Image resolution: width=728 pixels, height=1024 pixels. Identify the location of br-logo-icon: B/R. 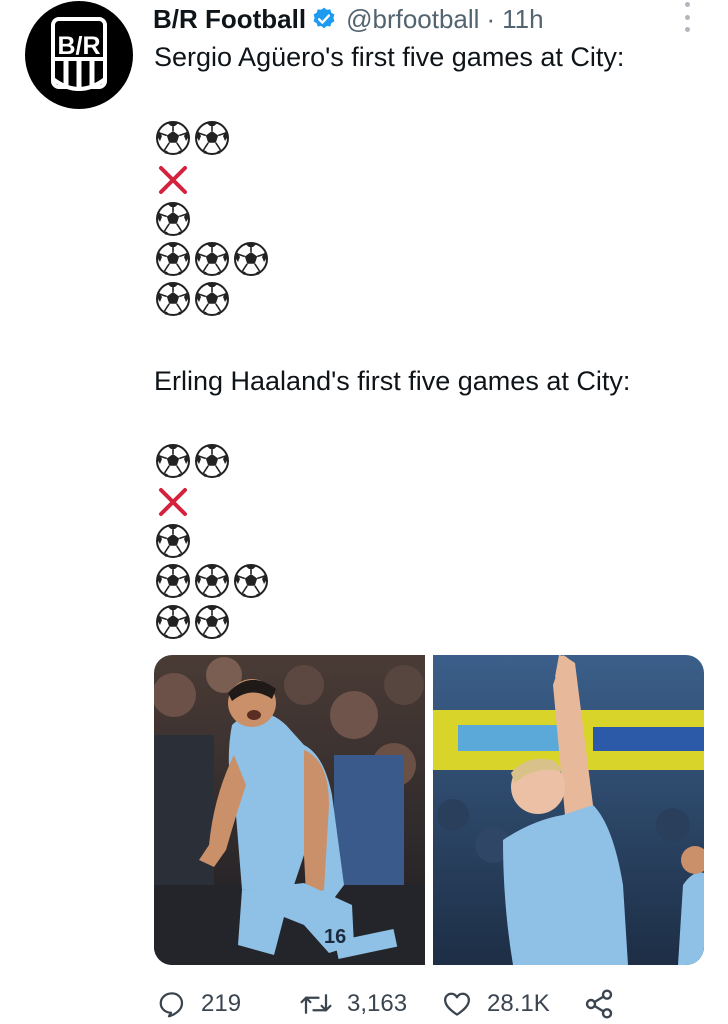
(79, 54).